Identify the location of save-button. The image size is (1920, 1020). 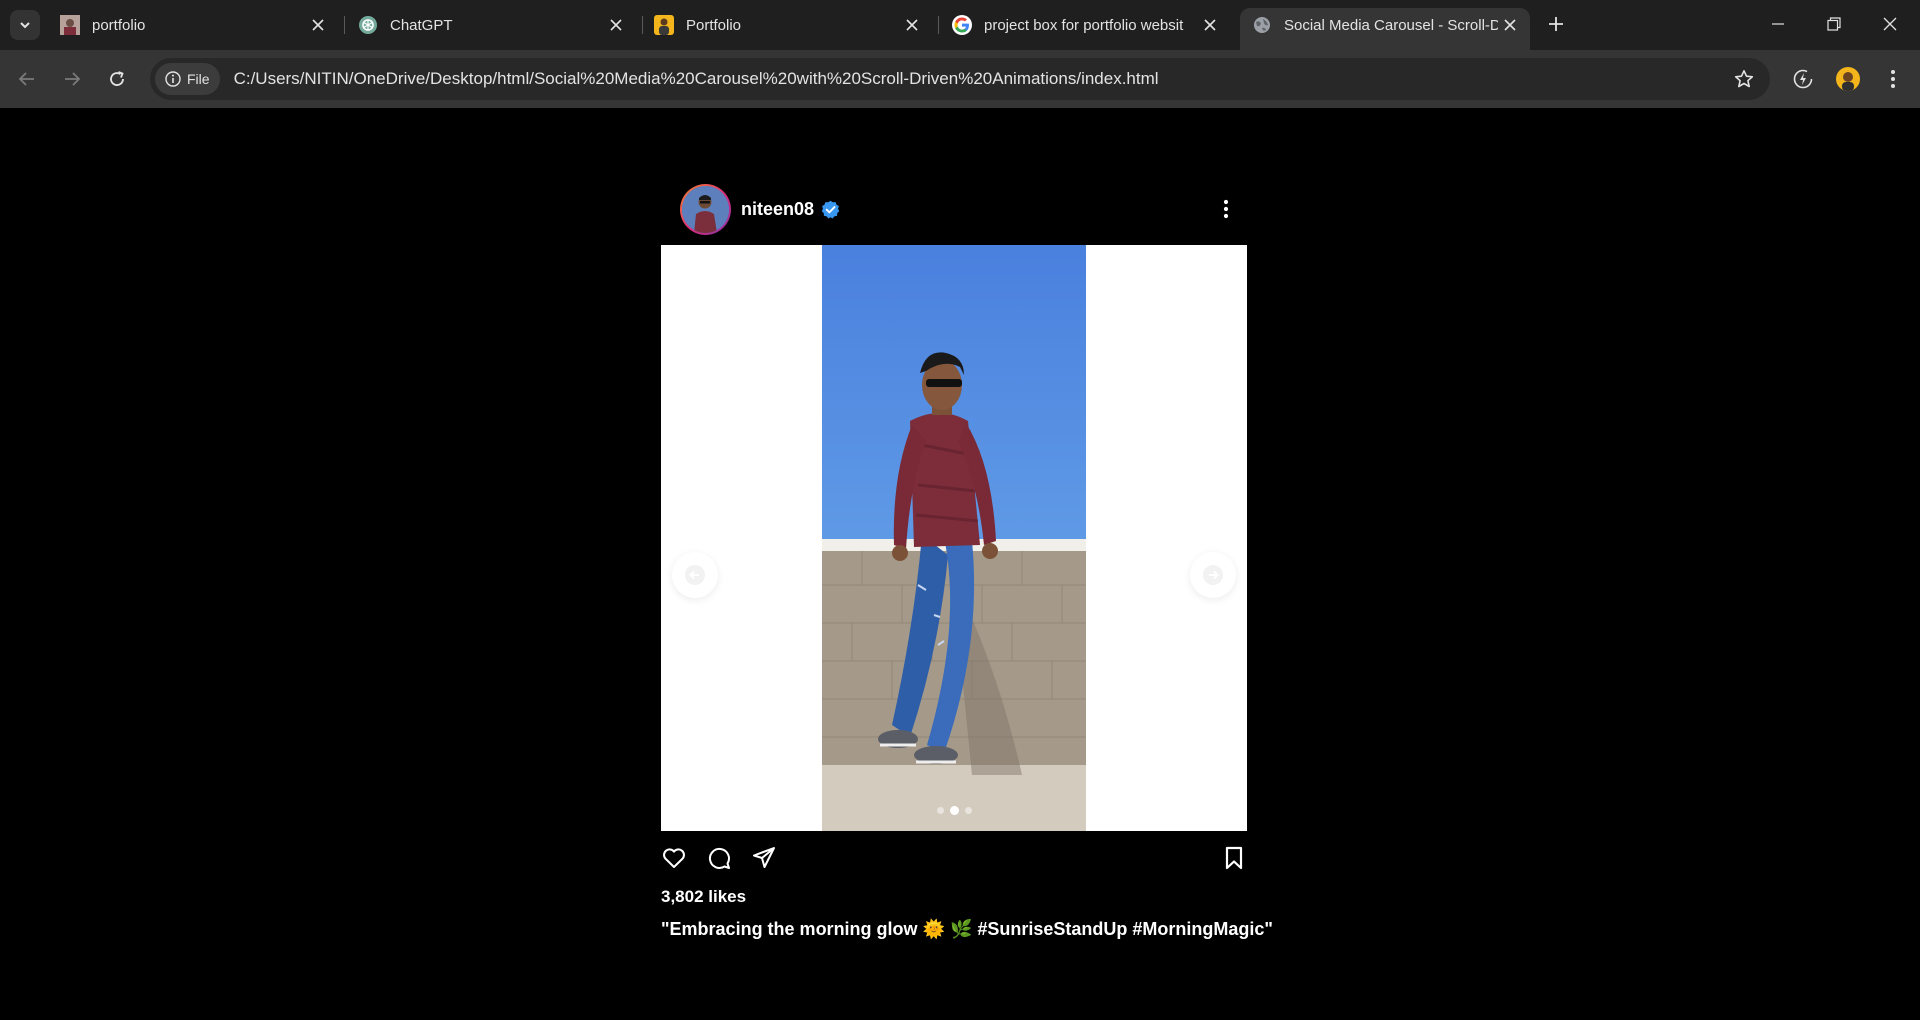
(1234, 858).